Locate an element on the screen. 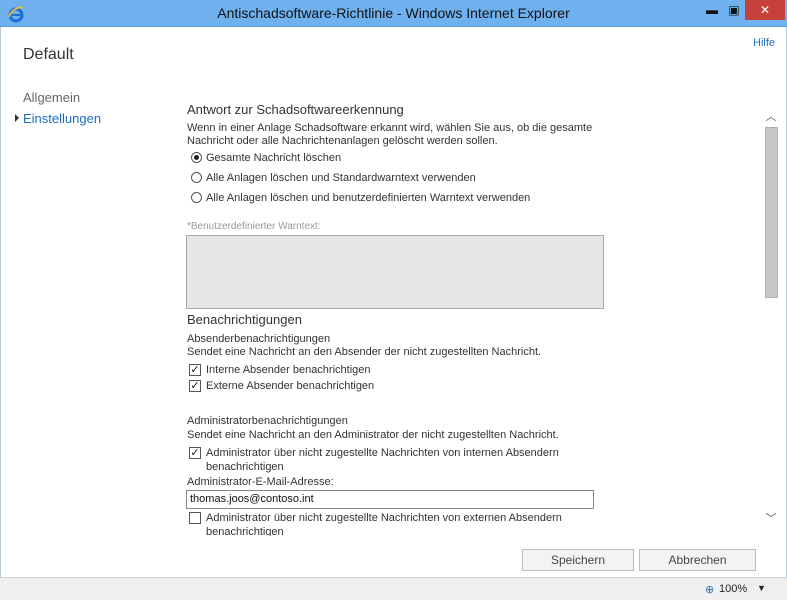 The height and width of the screenshot is (600, 787). radio-label-delete-entire-message: Gesamte Nachricht löschen is located at coordinates (274, 158).